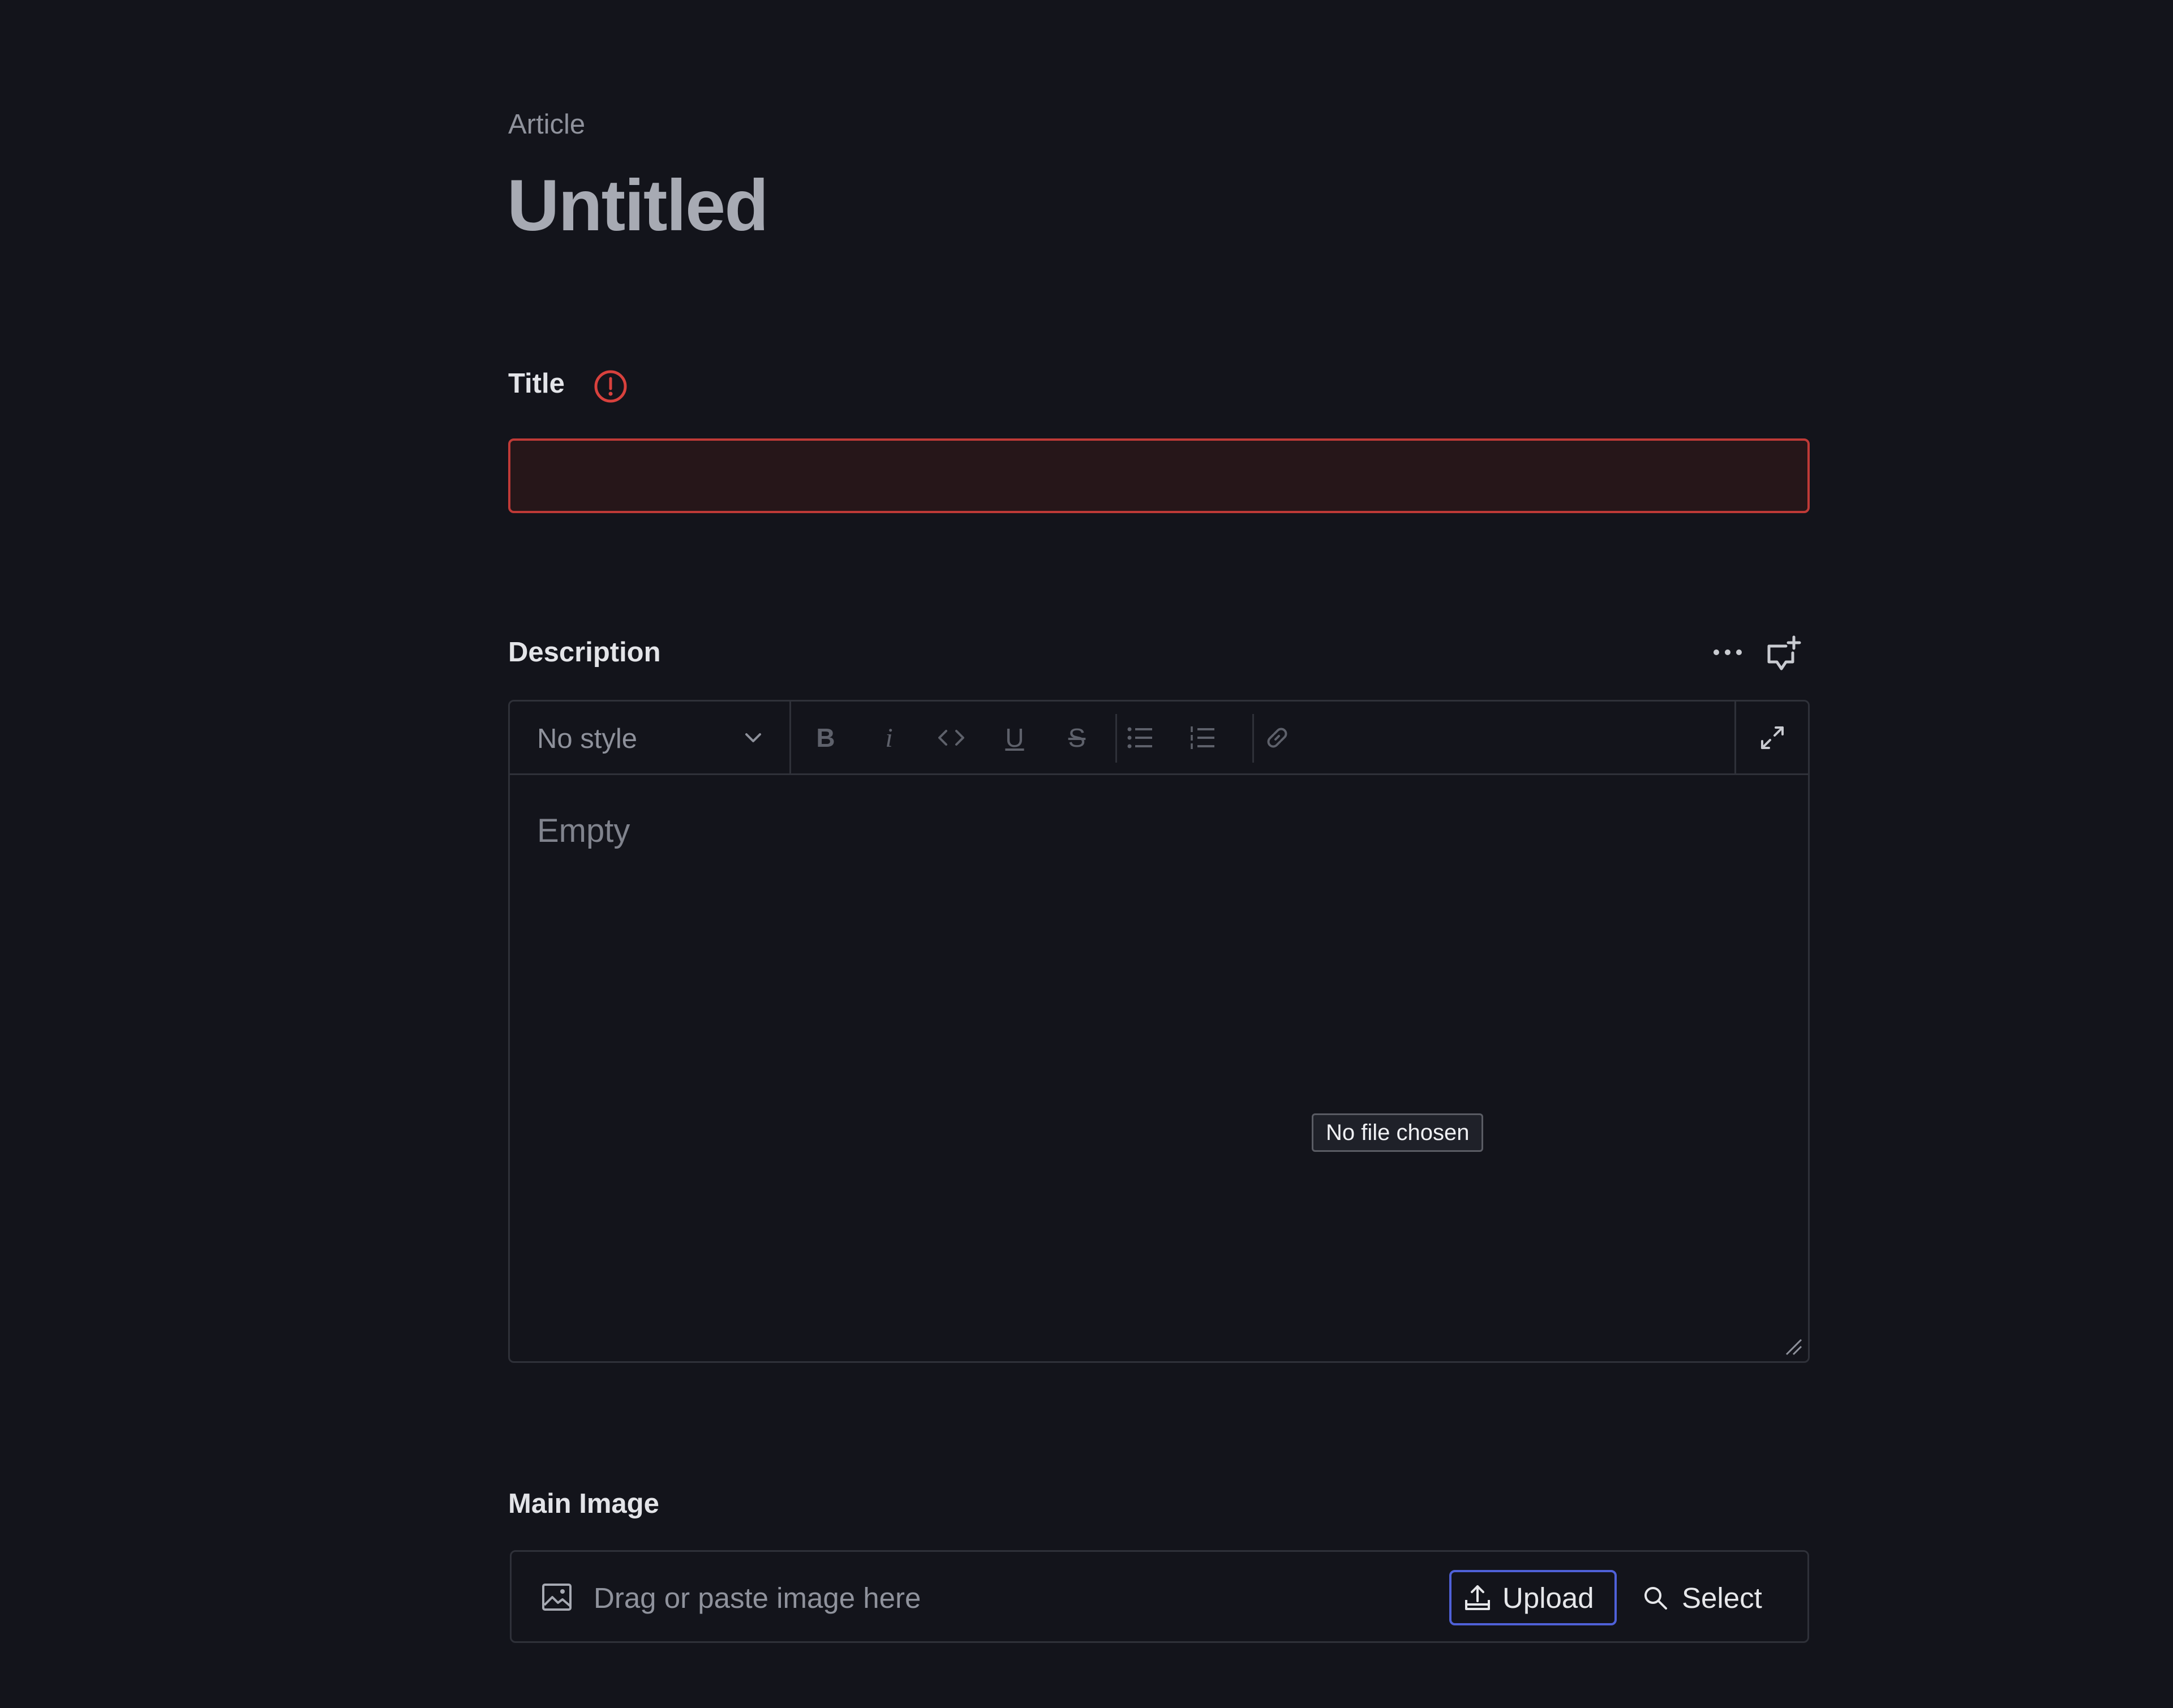 The width and height of the screenshot is (2173, 1708). I want to click on more-icon, so click(1728, 652).